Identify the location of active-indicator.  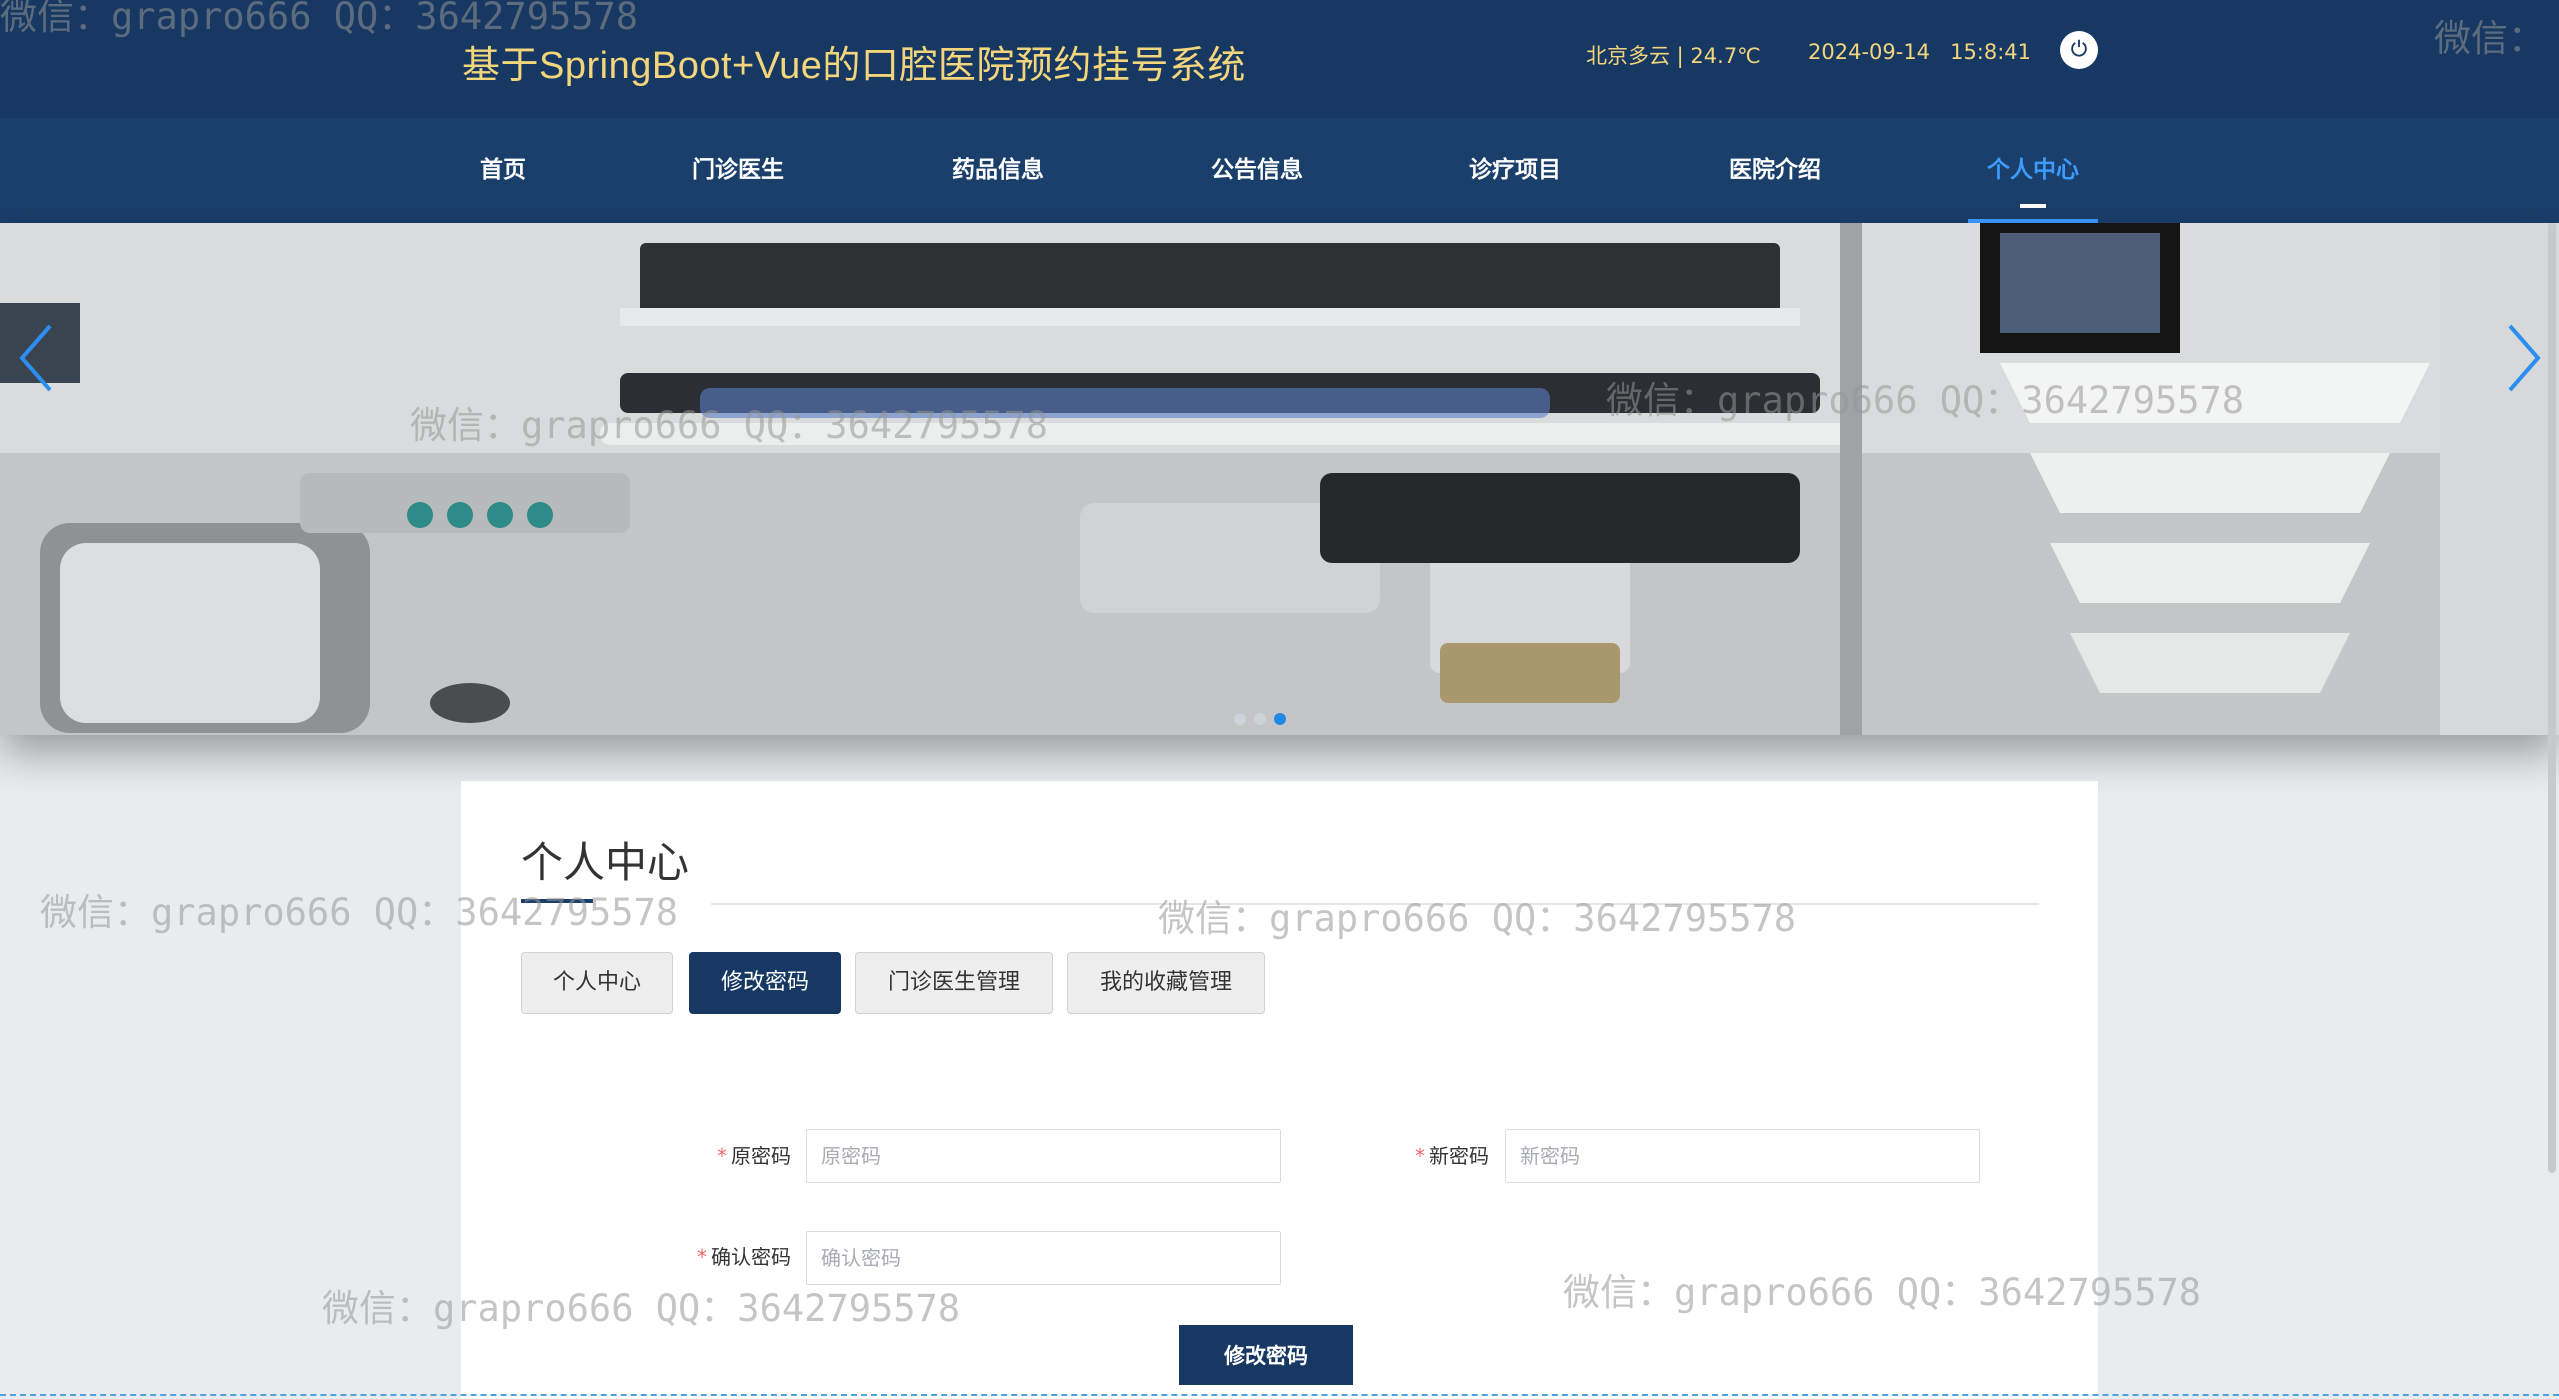
(2033, 206).